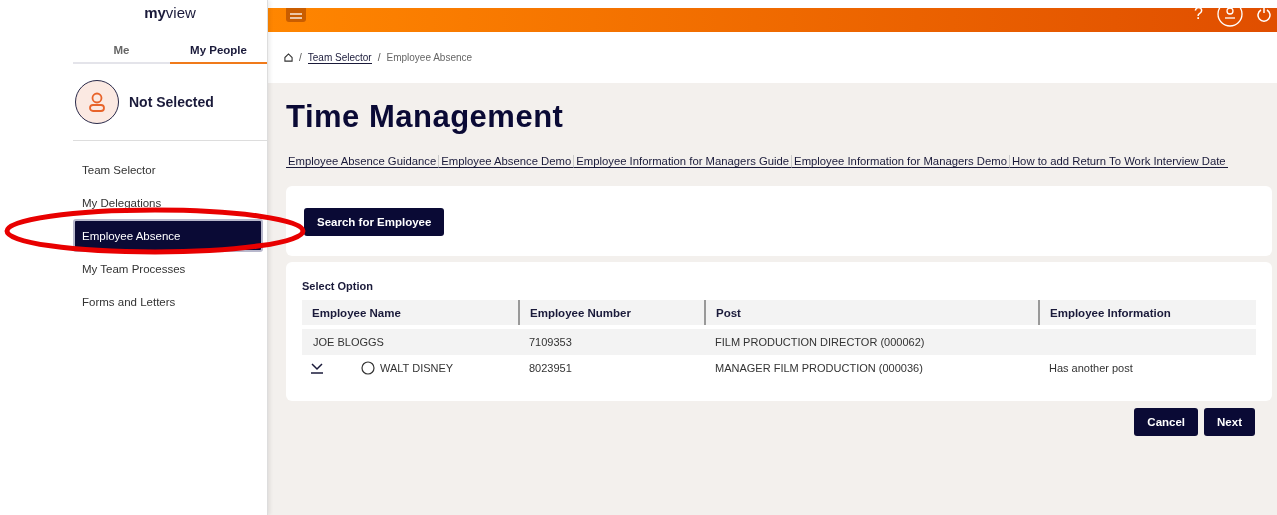 This screenshot has width=1277, height=515. What do you see at coordinates (317, 368) in the screenshot?
I see `expand-caret-icon` at bounding box center [317, 368].